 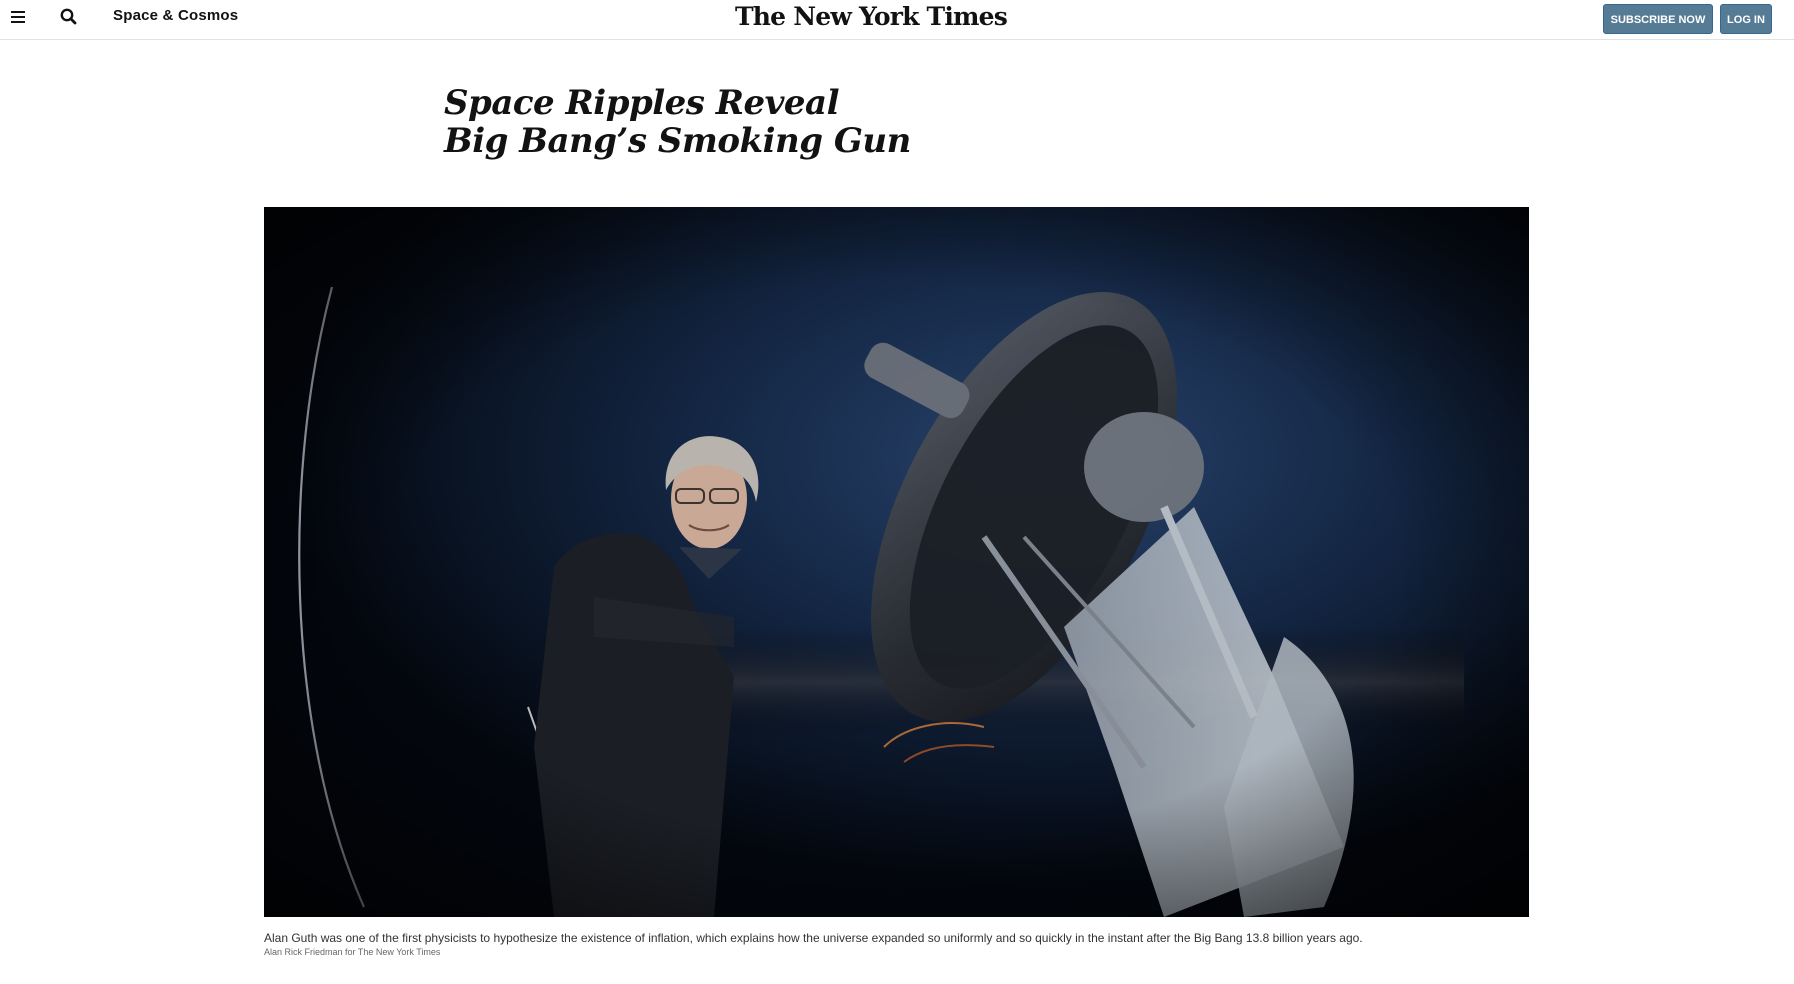 What do you see at coordinates (677, 141) in the screenshot?
I see `headline-line-2: Big Bang’s Smoking Gun` at bounding box center [677, 141].